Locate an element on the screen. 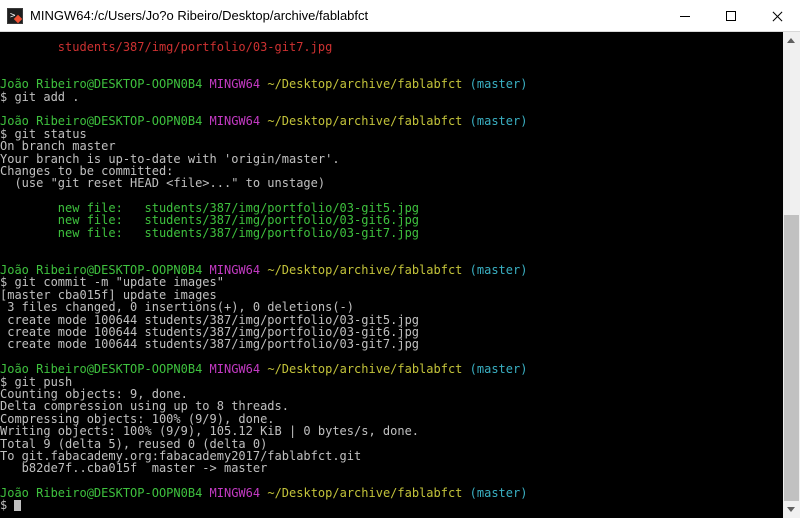 The height and width of the screenshot is (518, 800). final-prompt-symbol: $ is located at coordinates (4, 505).